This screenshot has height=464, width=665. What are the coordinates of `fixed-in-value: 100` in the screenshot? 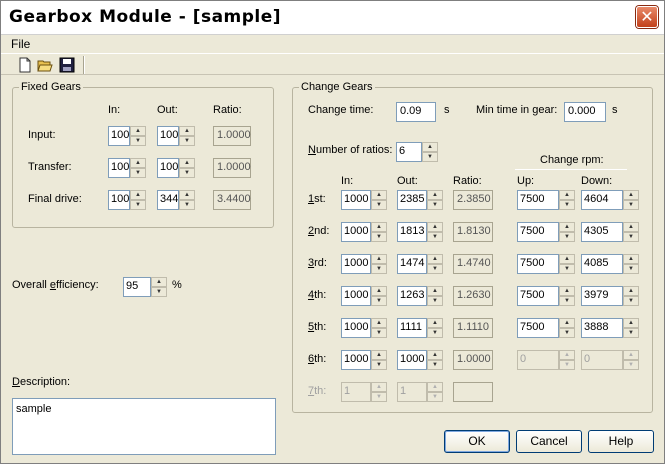 It's located at (119, 200).